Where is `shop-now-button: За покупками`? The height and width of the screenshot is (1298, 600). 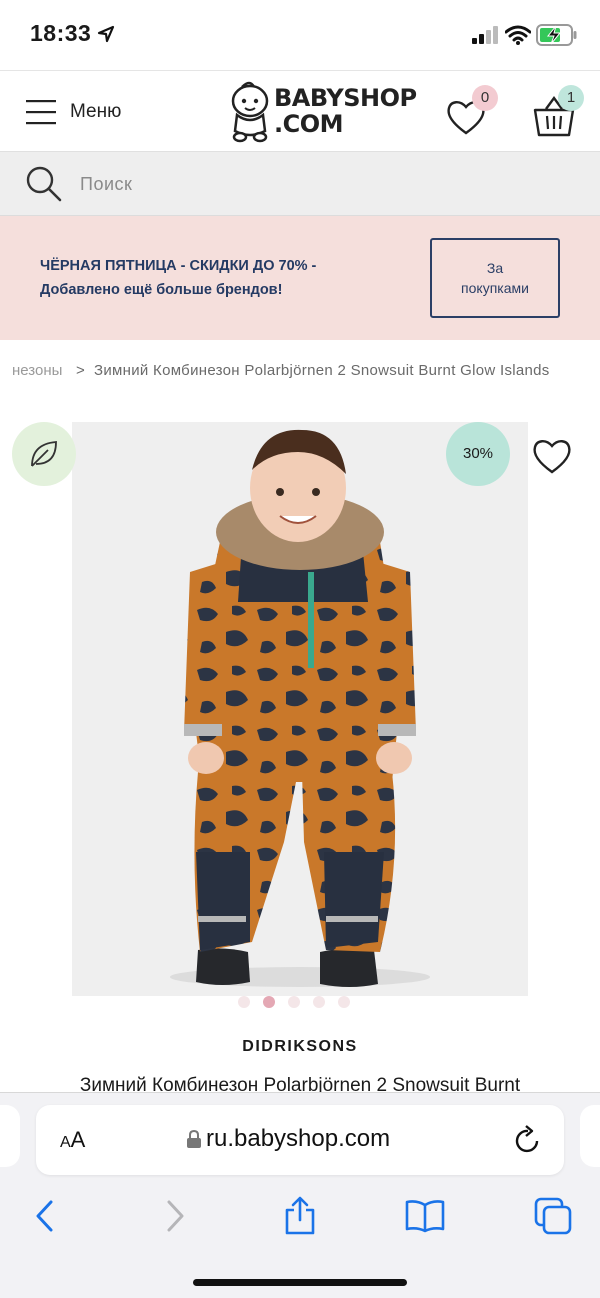
shop-now-button: За покупками is located at coordinates (495, 278).